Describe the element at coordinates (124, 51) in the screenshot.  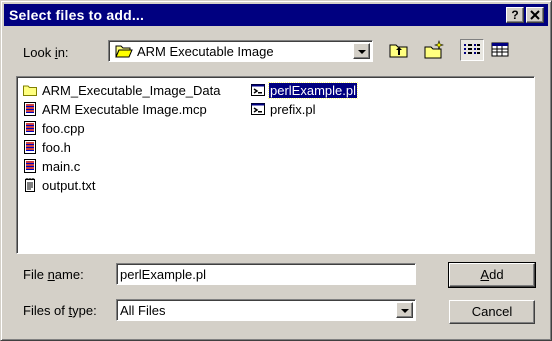
I see `open-folder-icon` at that location.